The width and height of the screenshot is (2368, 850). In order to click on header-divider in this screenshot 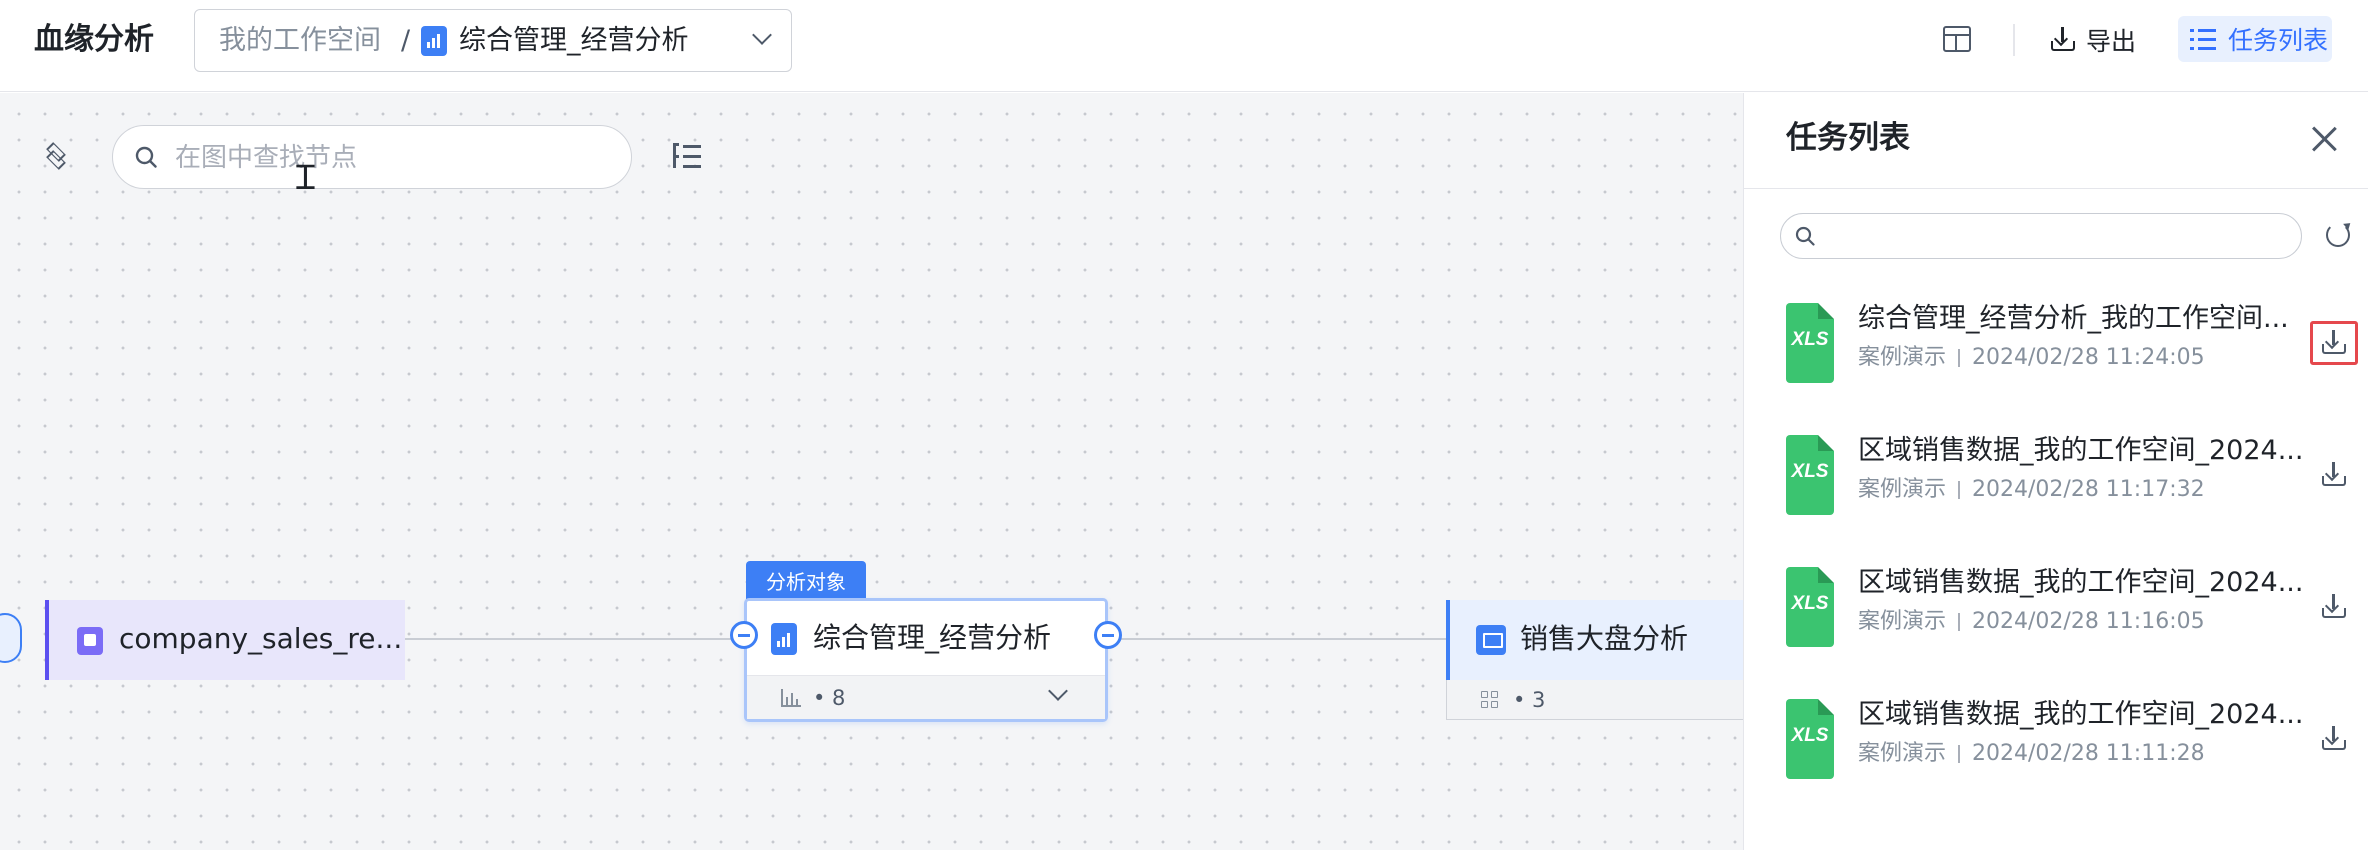, I will do `click(2014, 40)`.